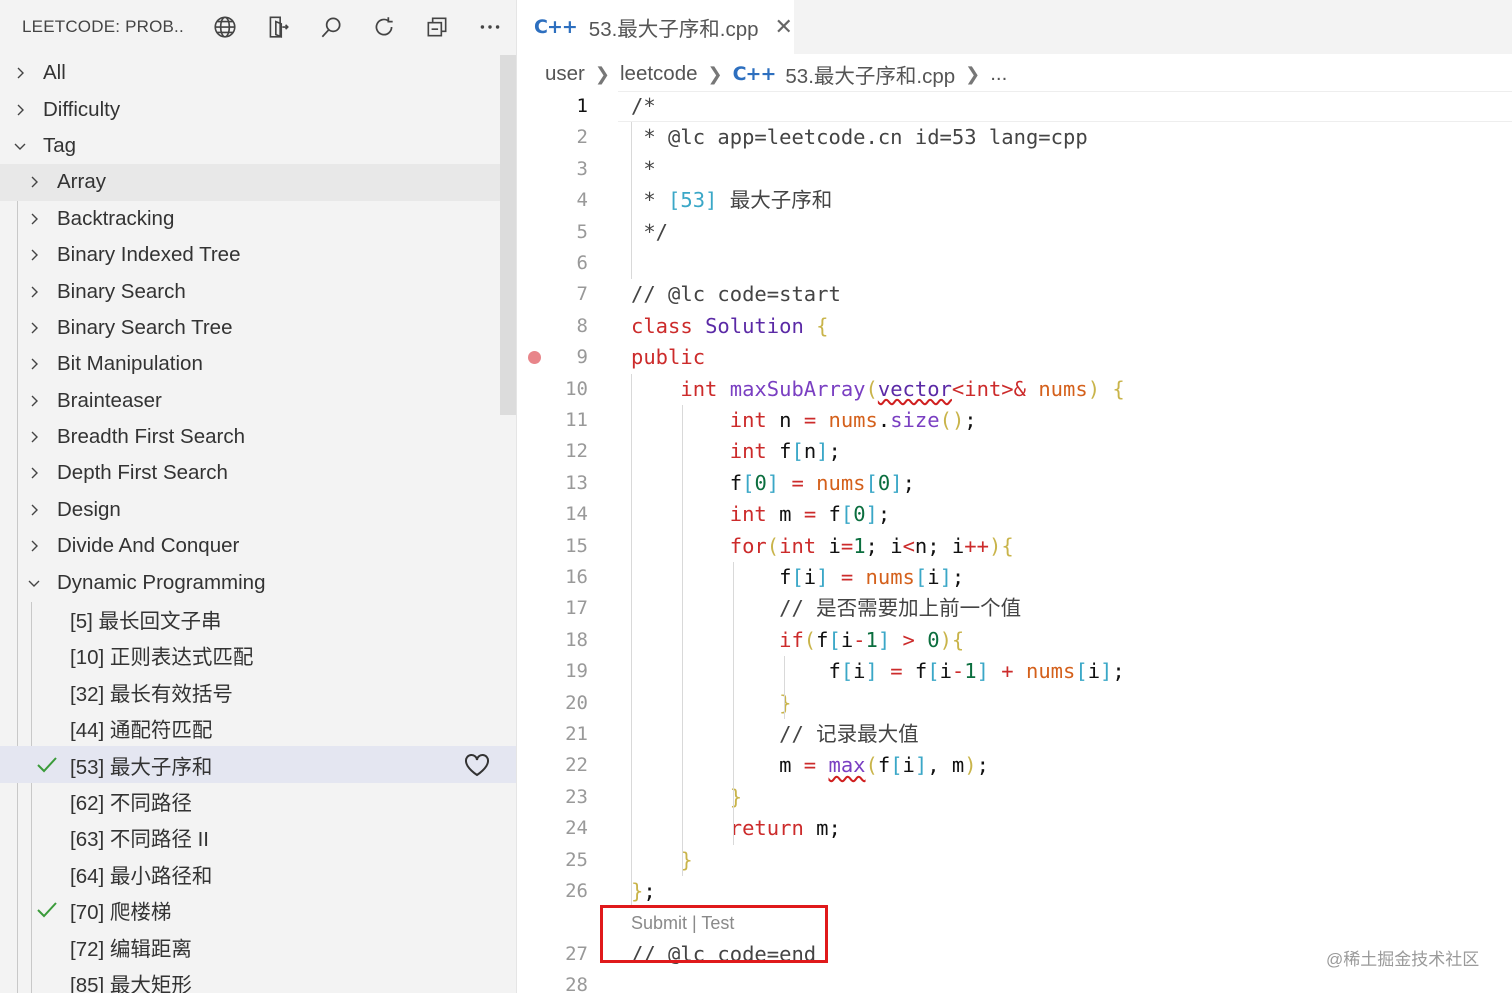  What do you see at coordinates (258, 764) in the screenshot?
I see `problem-item-selected: [53] 最大子序和` at bounding box center [258, 764].